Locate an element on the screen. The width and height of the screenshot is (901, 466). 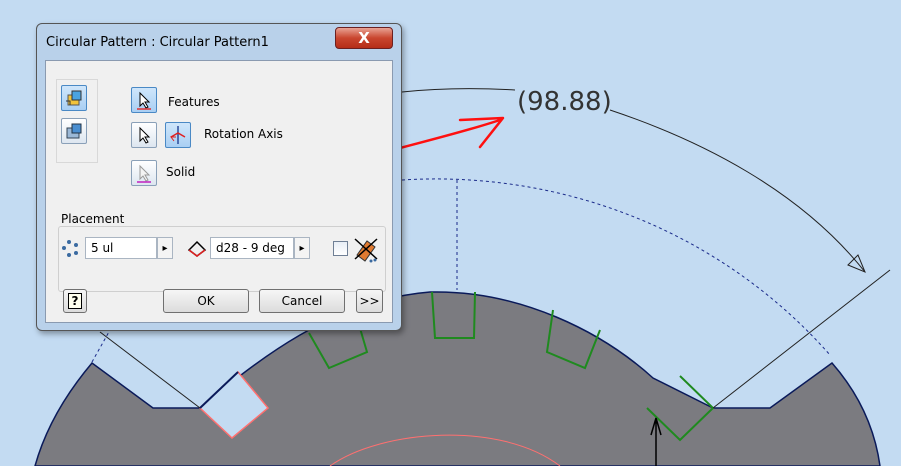
close-button: X is located at coordinates (364, 38).